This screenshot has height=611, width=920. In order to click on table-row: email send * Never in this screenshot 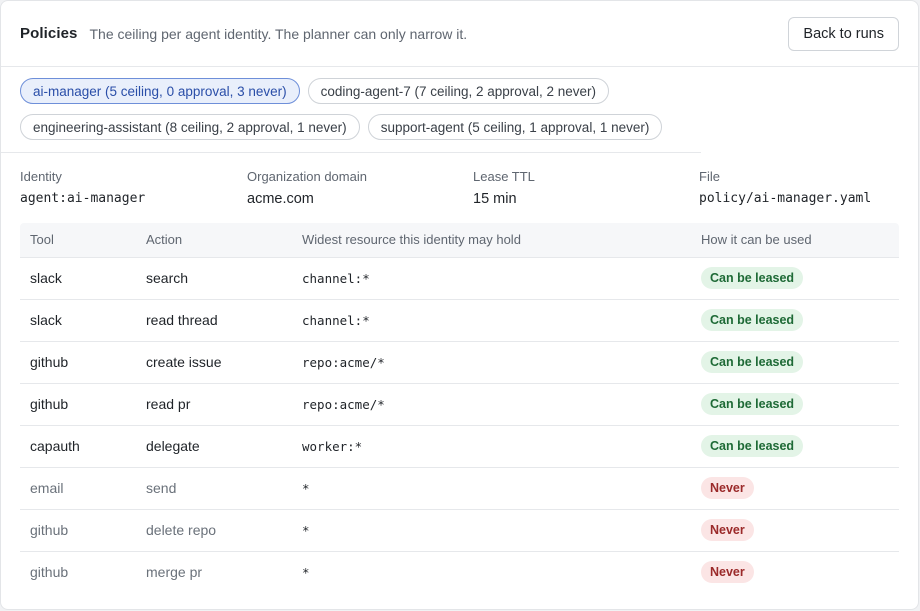, I will do `click(459, 487)`.